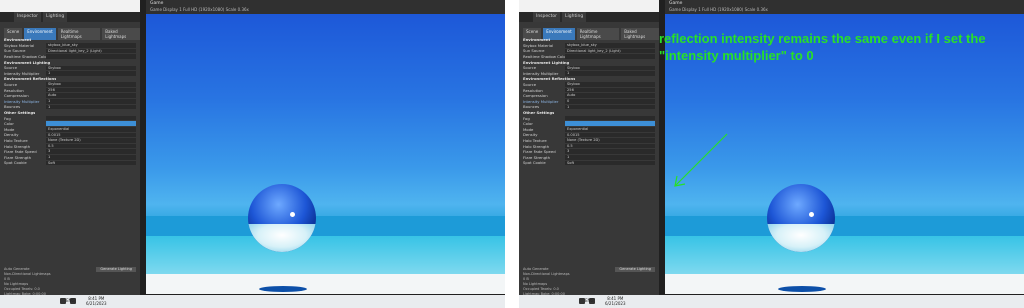 The height and width of the screenshot is (308, 1024). I want to click on setting-label: Flare Fade Speed, so click(539, 152).